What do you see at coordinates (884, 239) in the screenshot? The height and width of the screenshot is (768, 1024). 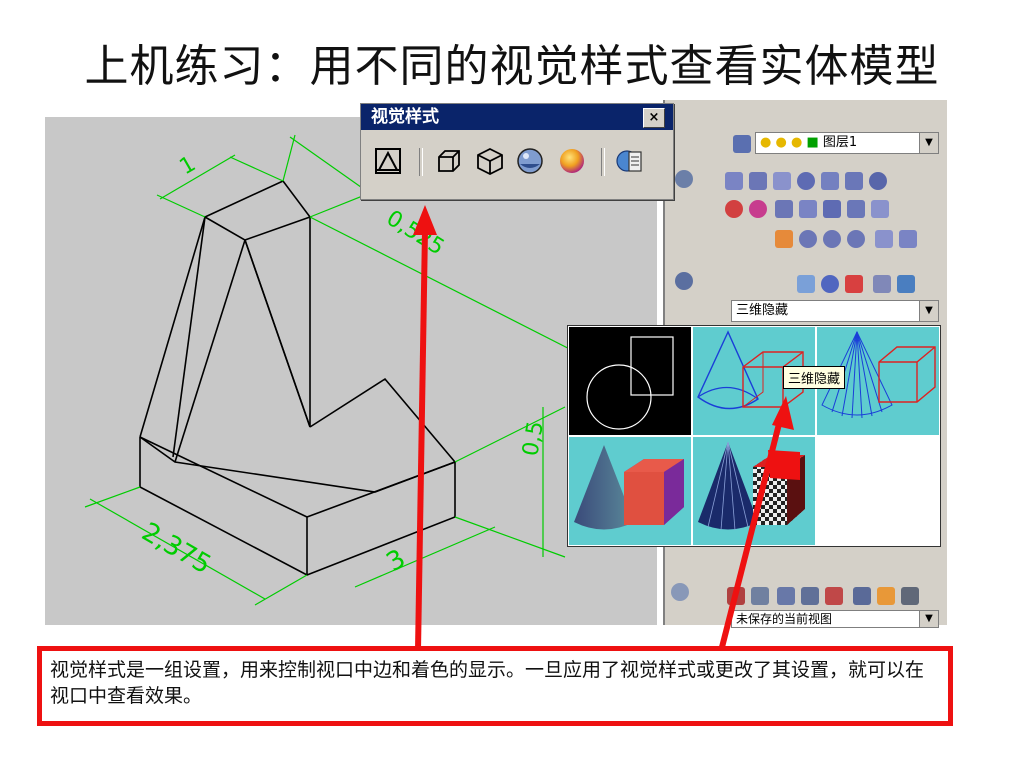 I see `interfere-icon` at bounding box center [884, 239].